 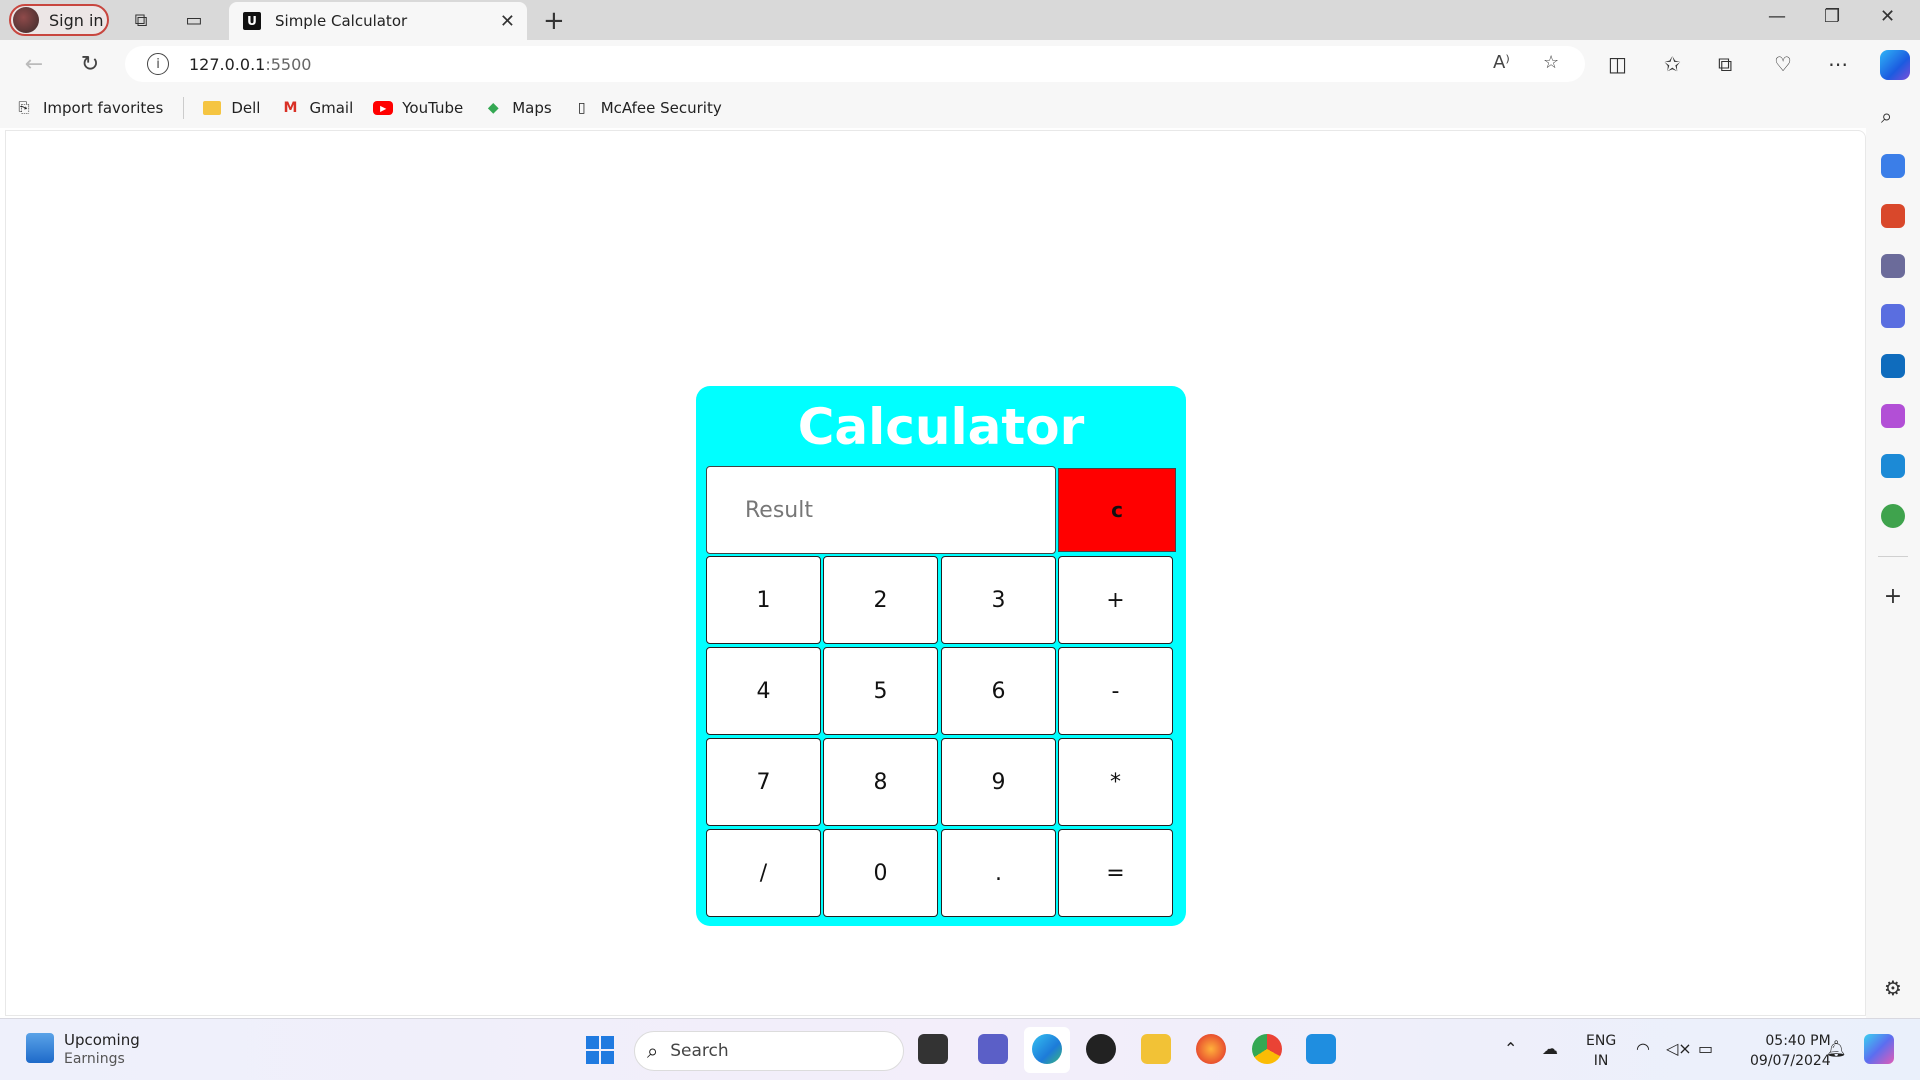 I want to click on key-multiply-button: *, so click(x=1115, y=782).